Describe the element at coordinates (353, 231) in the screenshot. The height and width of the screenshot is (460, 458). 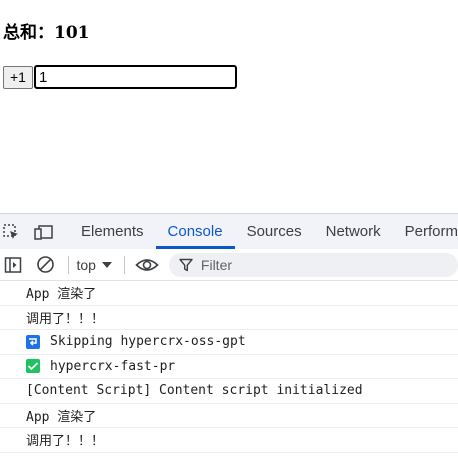
I see `tab-network: Network` at that location.